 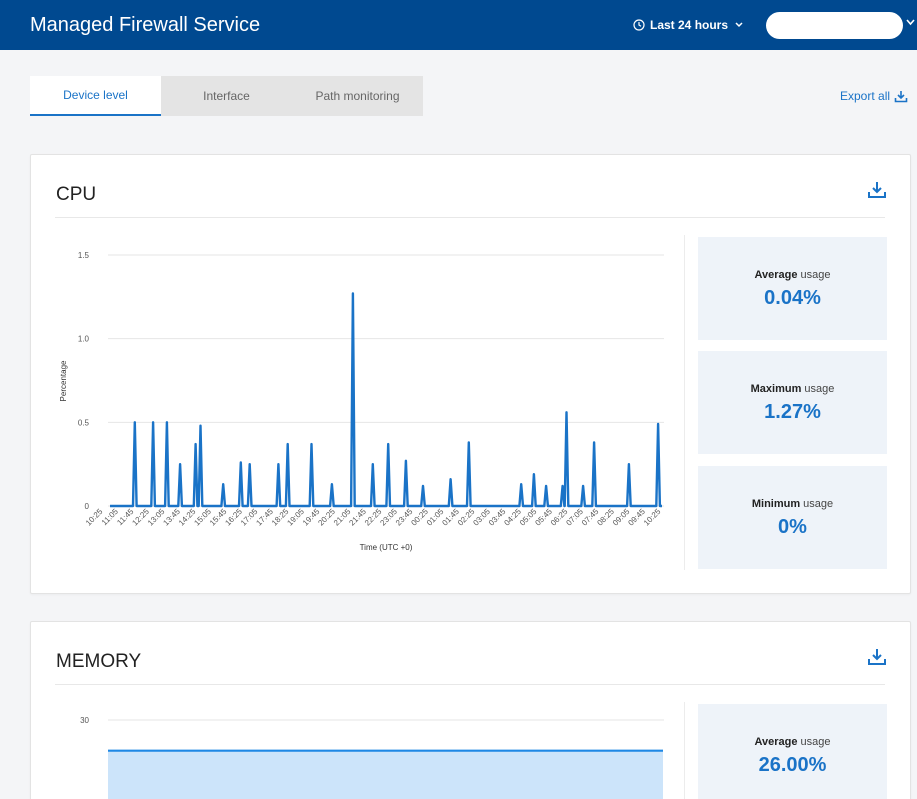 What do you see at coordinates (684, 750) in the screenshot?
I see `memory-vertical-divider` at bounding box center [684, 750].